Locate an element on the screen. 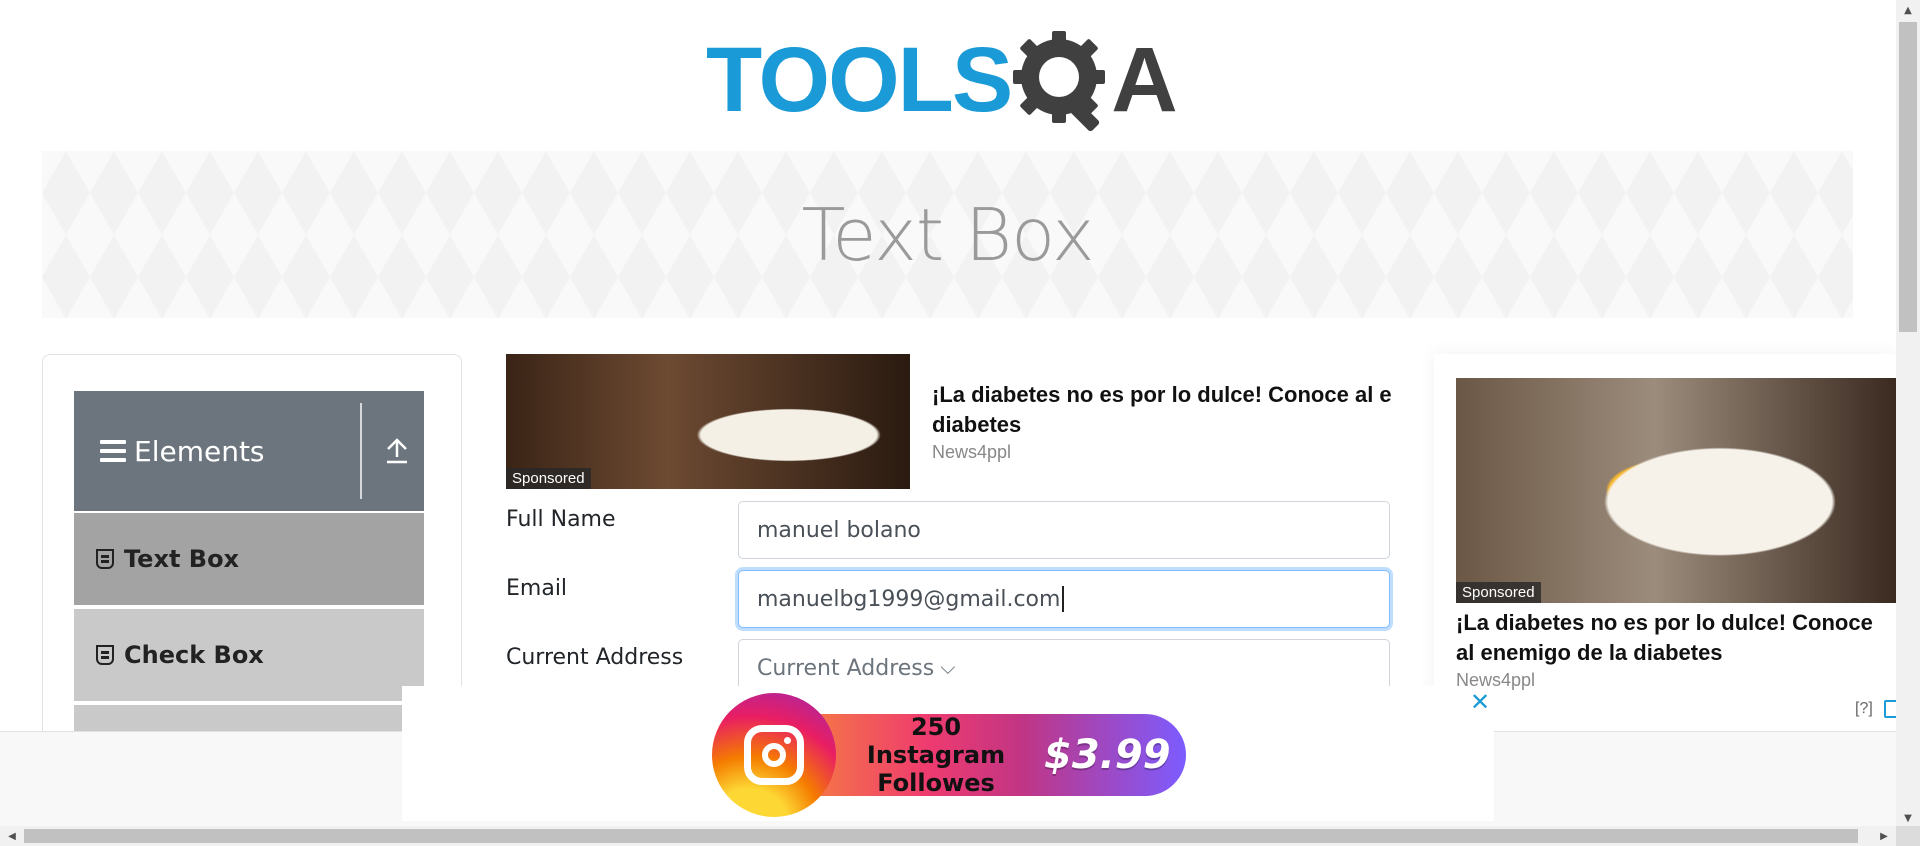  ad-top-image: Sponsored is located at coordinates (708, 421).